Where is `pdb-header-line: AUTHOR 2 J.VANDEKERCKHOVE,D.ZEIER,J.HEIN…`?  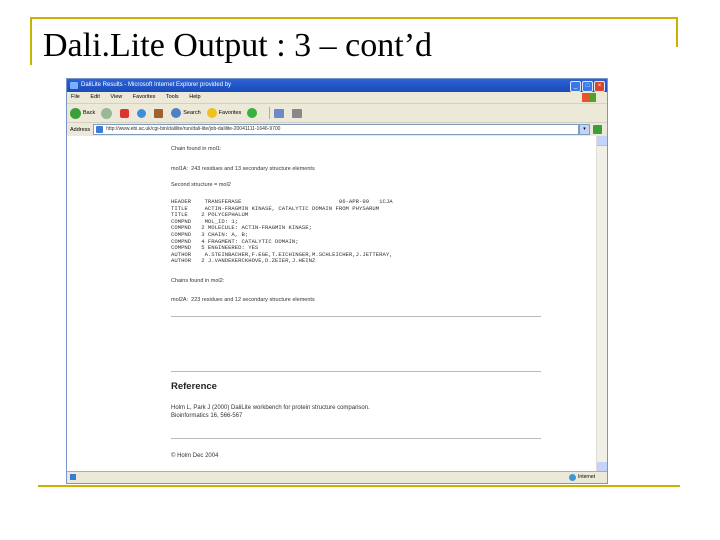 pdb-header-line: AUTHOR 2 J.VANDEKERCKHOVE,D.ZEIER,J.HEIN… is located at coordinates (243, 261).